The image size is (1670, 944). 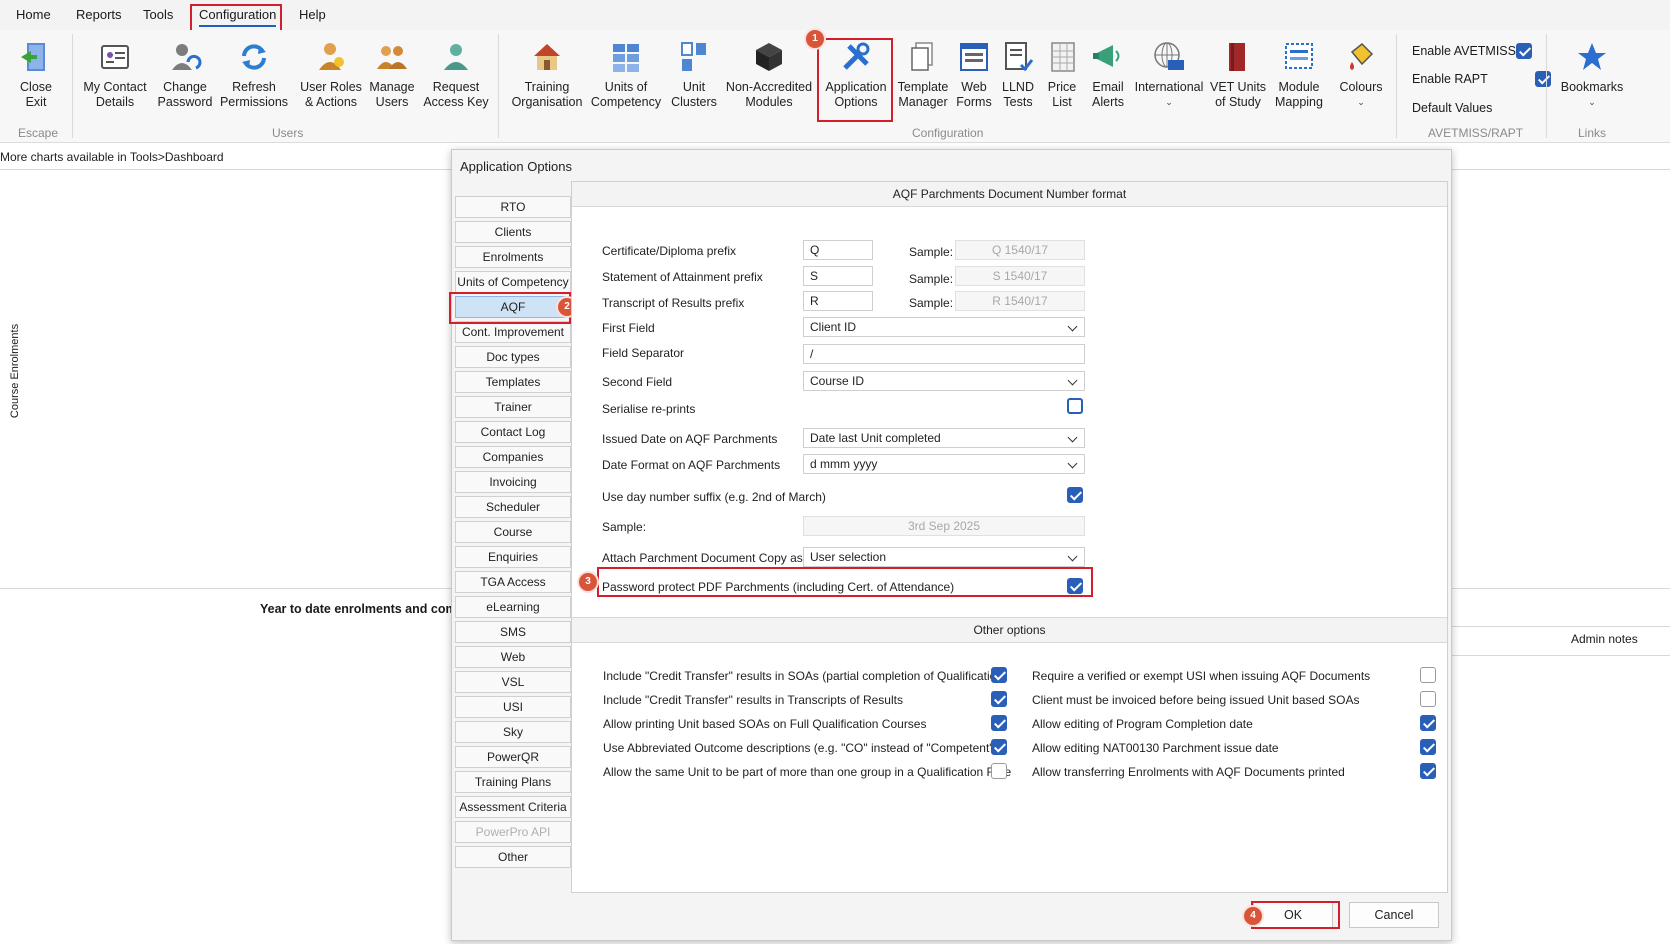 What do you see at coordinates (1524, 51) in the screenshot?
I see `enable-avetmiss-checkbox` at bounding box center [1524, 51].